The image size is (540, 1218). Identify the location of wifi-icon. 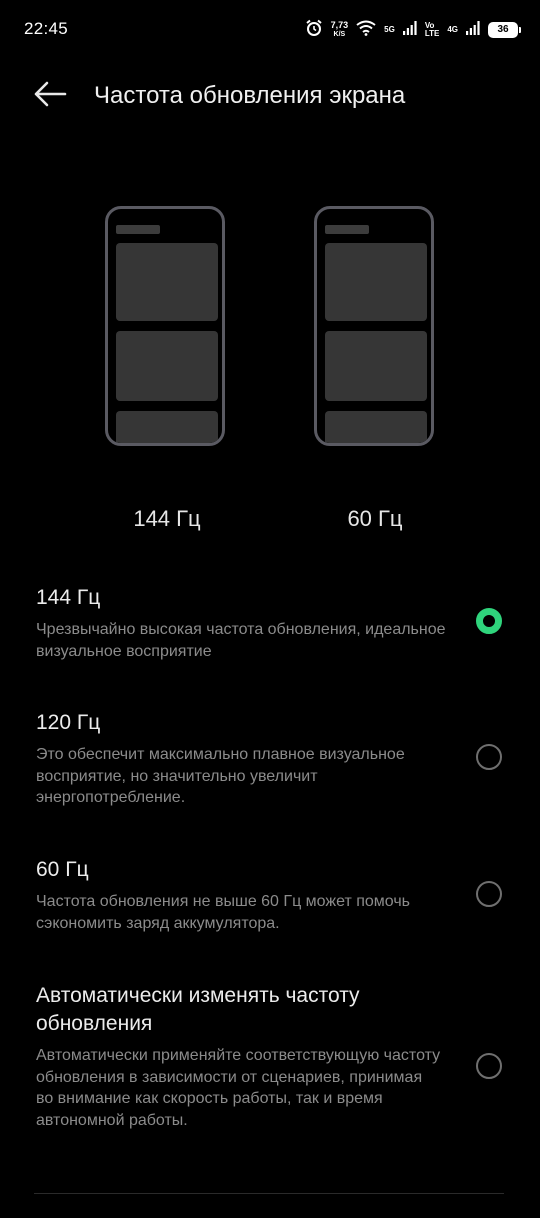
(366, 30).